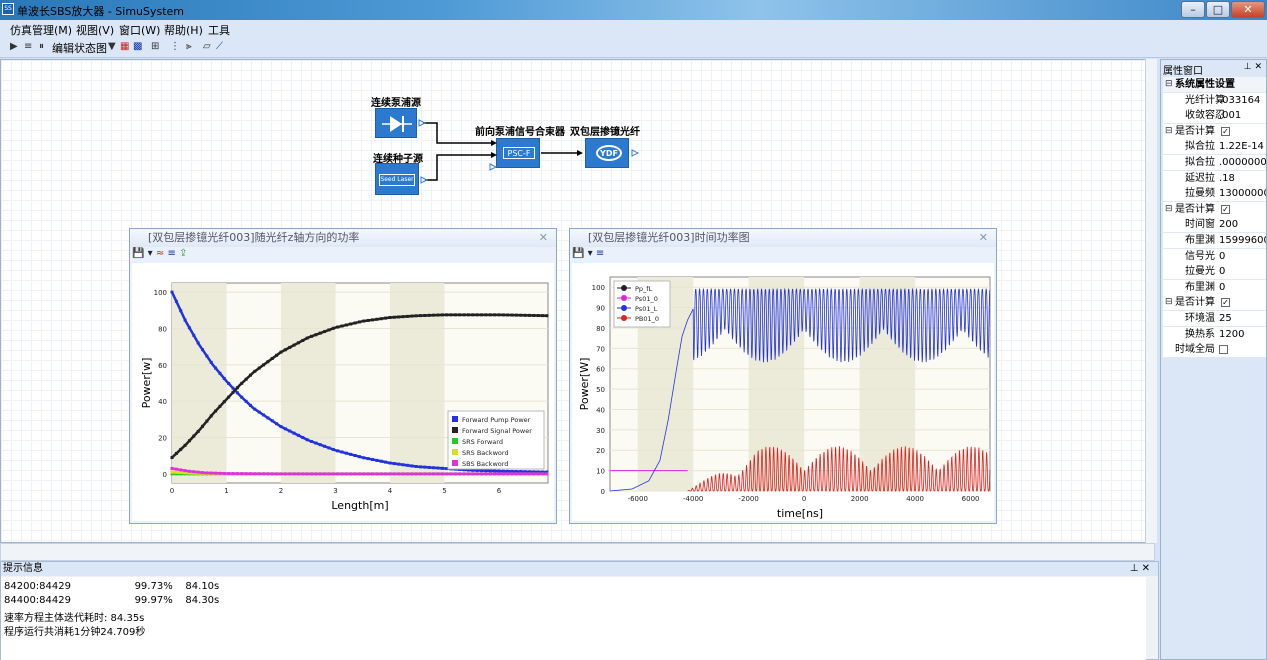  I want to click on seed-source-block: Seed Laser, so click(397, 179).